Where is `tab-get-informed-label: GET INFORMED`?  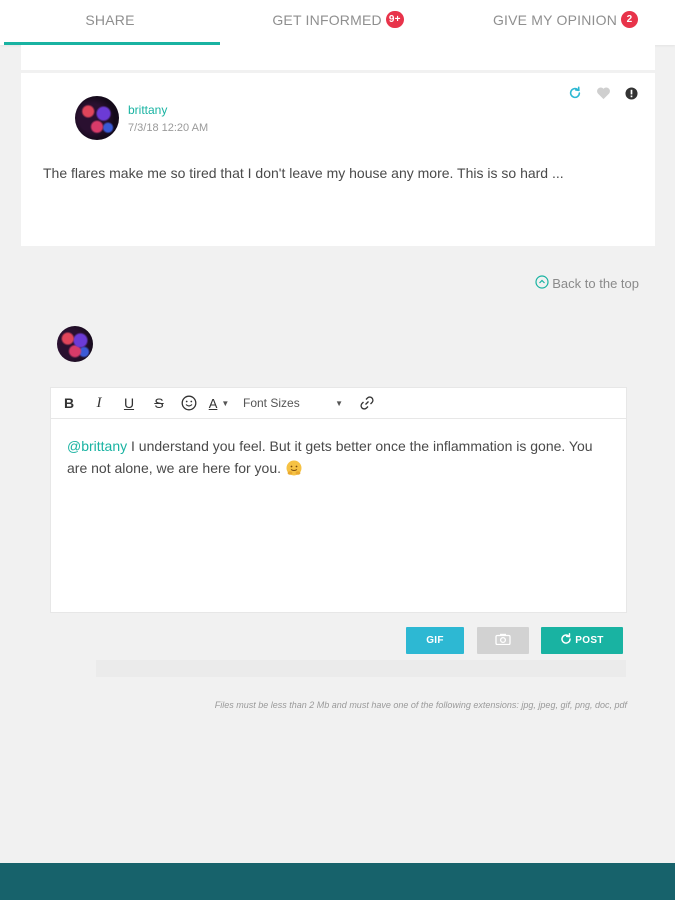 tab-get-informed-label: GET INFORMED is located at coordinates (327, 19).